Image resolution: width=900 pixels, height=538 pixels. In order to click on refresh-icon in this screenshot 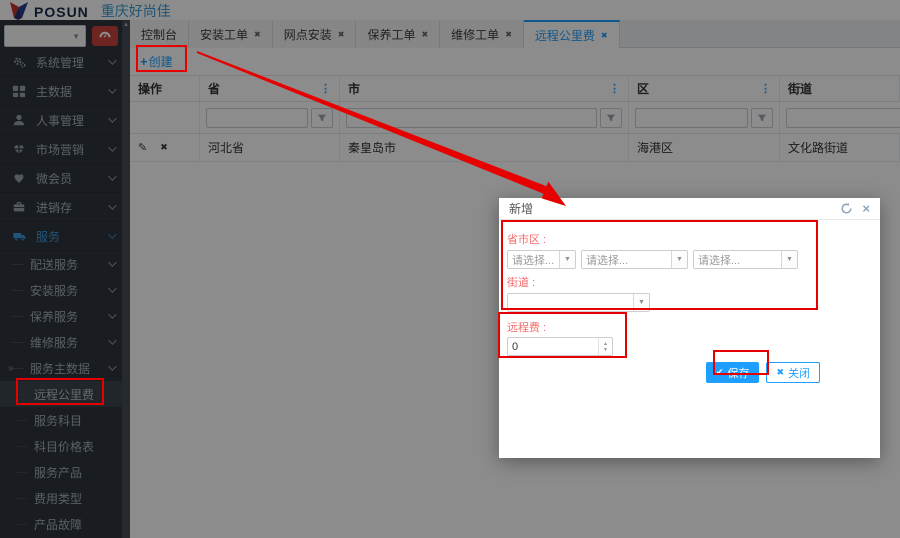, I will do `click(846, 208)`.